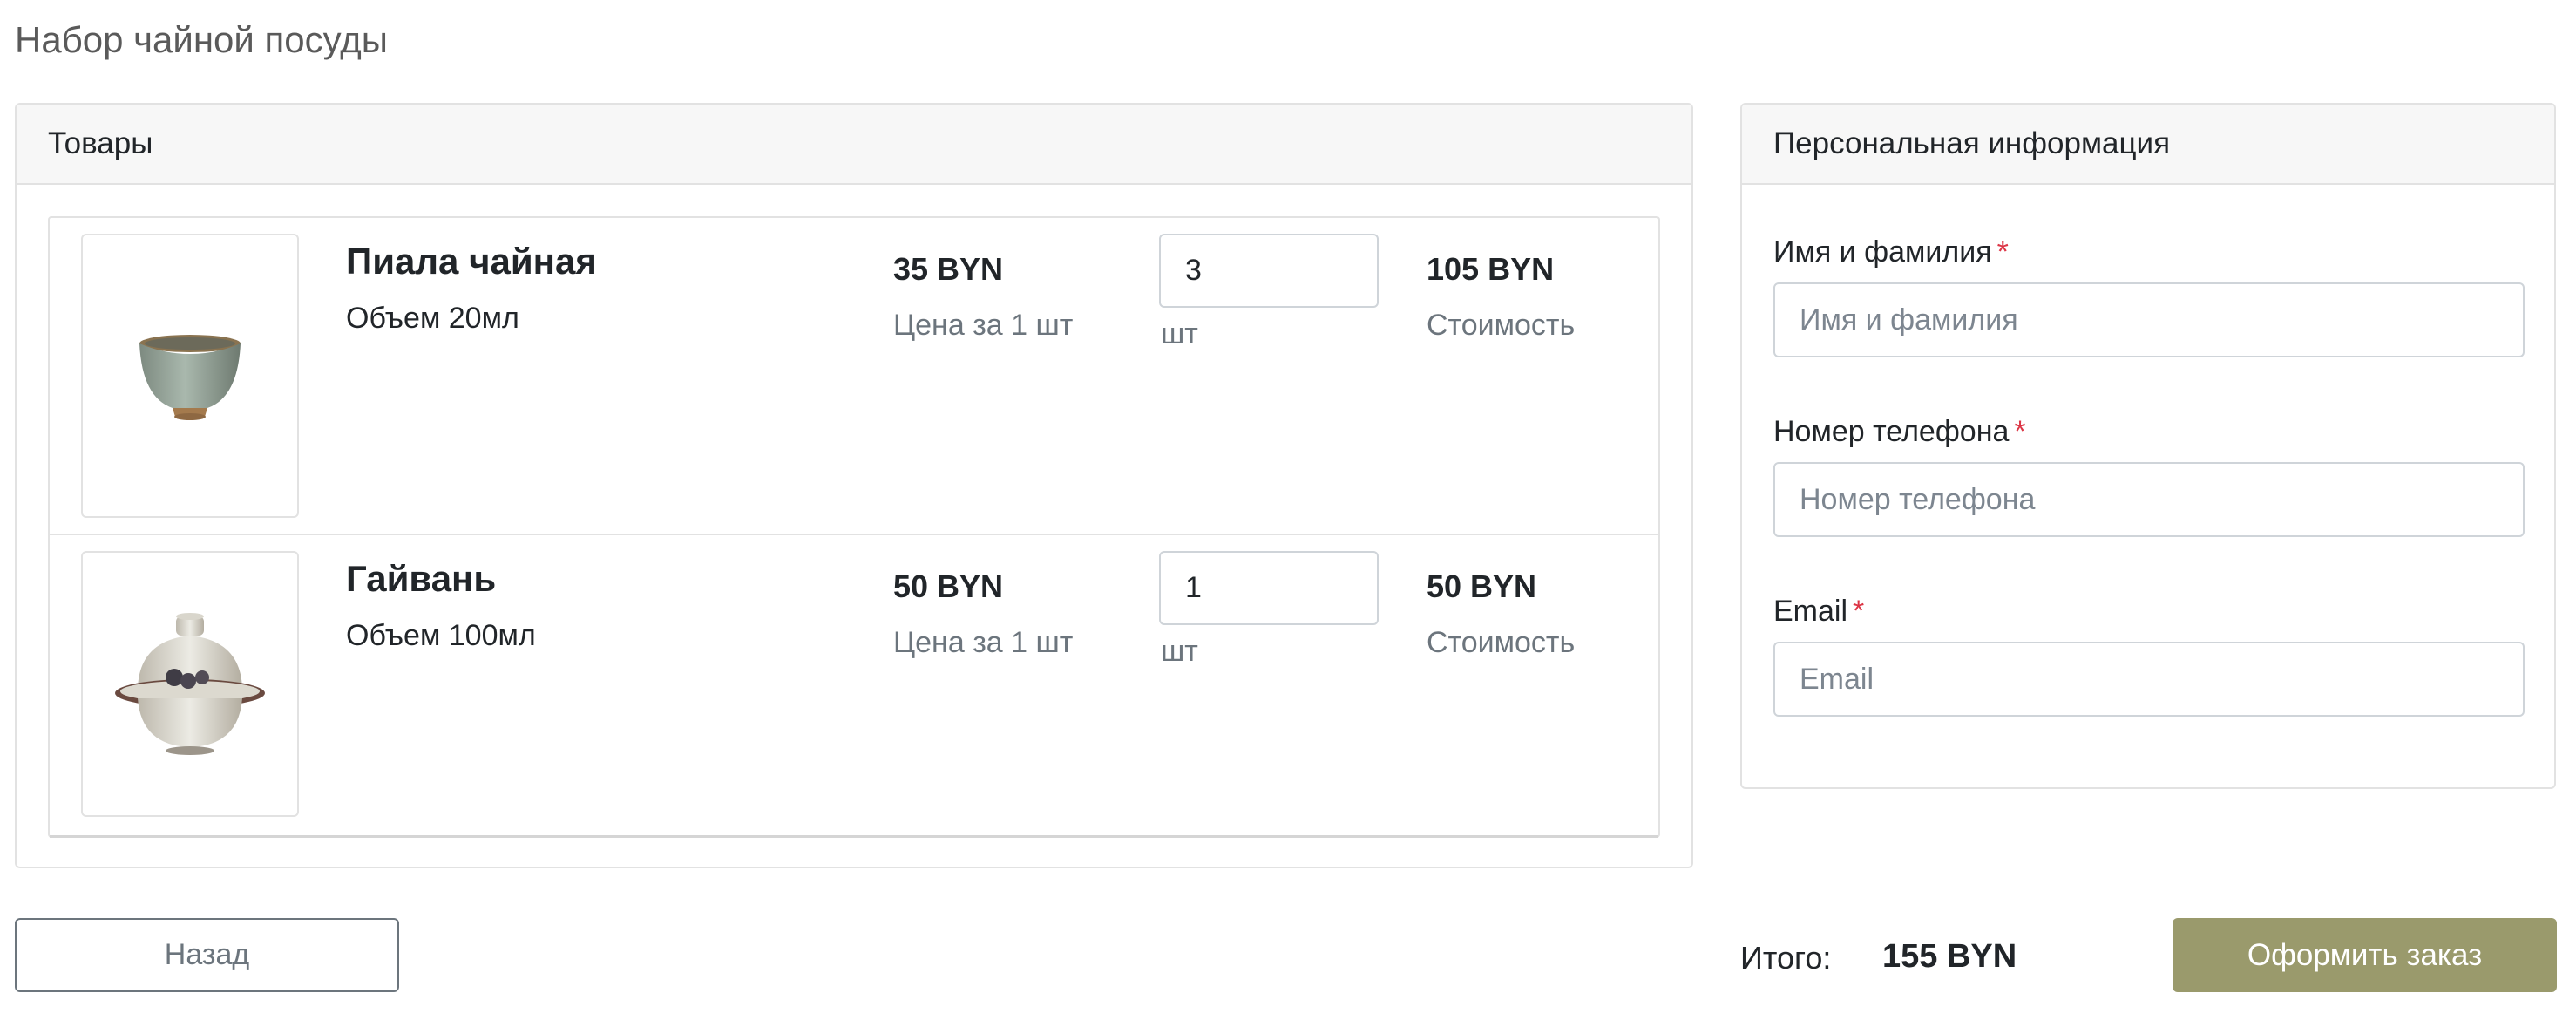  I want to click on name-input, so click(2149, 319).